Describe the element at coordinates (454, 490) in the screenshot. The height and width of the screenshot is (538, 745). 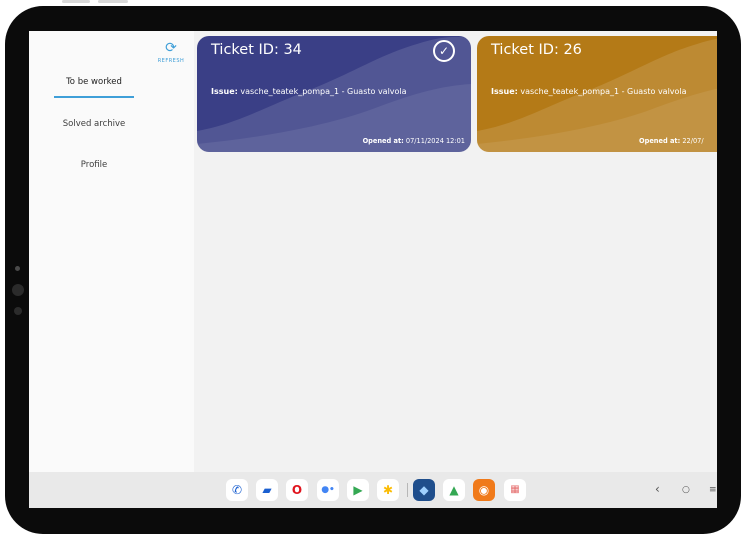
I see `drive-icon: ▲` at that location.